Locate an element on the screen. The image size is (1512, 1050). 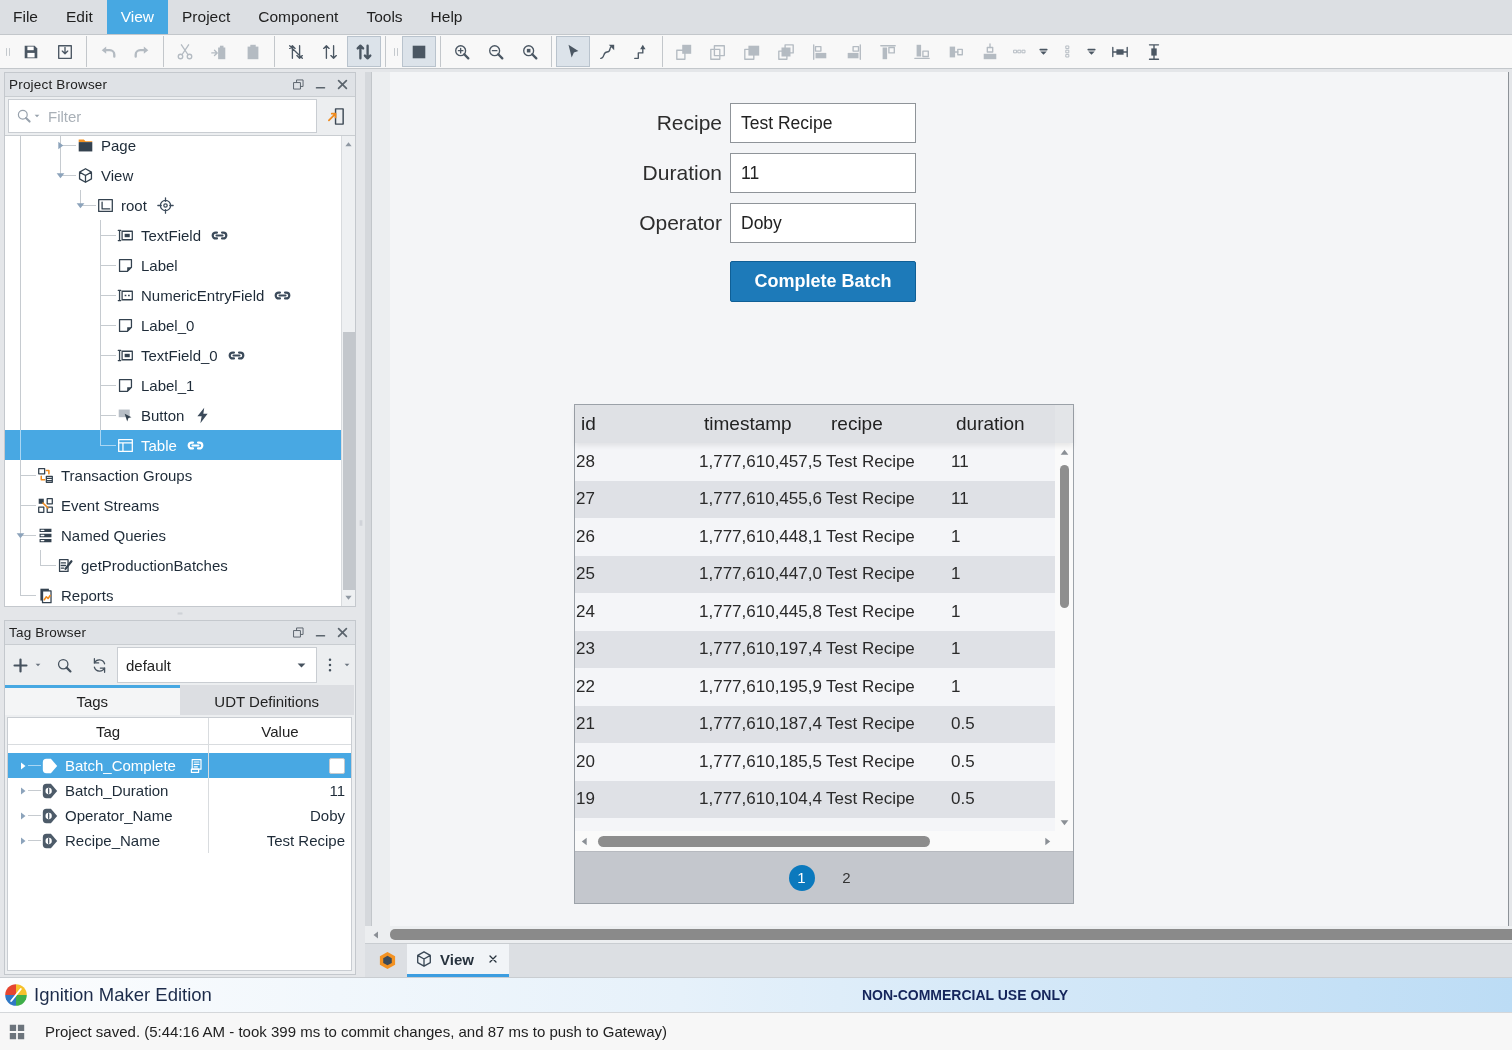
text-field: Doby is located at coordinates (823, 223).